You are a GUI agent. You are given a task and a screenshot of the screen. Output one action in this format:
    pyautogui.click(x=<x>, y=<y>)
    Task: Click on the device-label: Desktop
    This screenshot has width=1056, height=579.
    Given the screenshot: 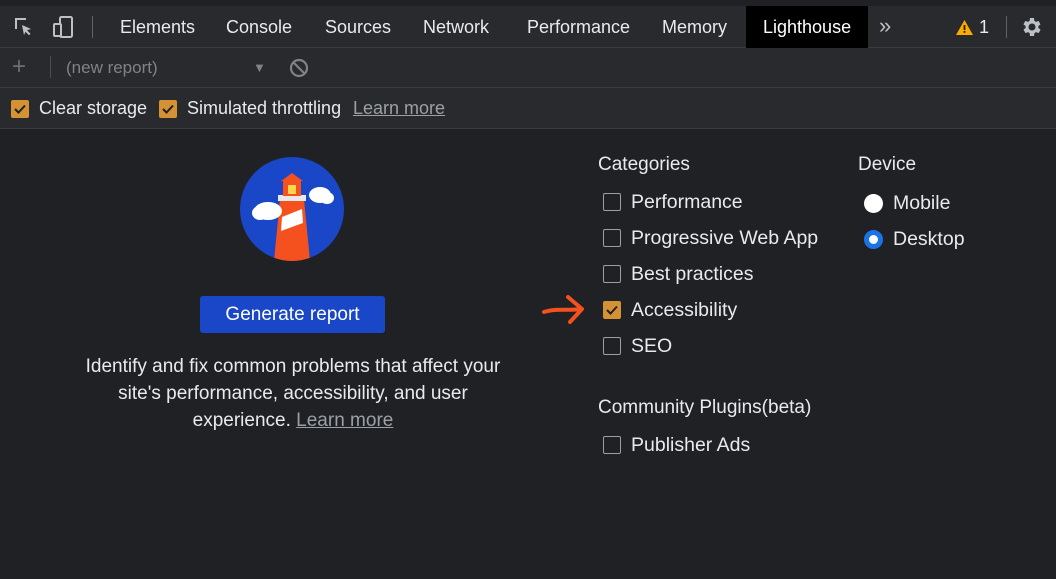 What is the action you would take?
    pyautogui.click(x=929, y=238)
    